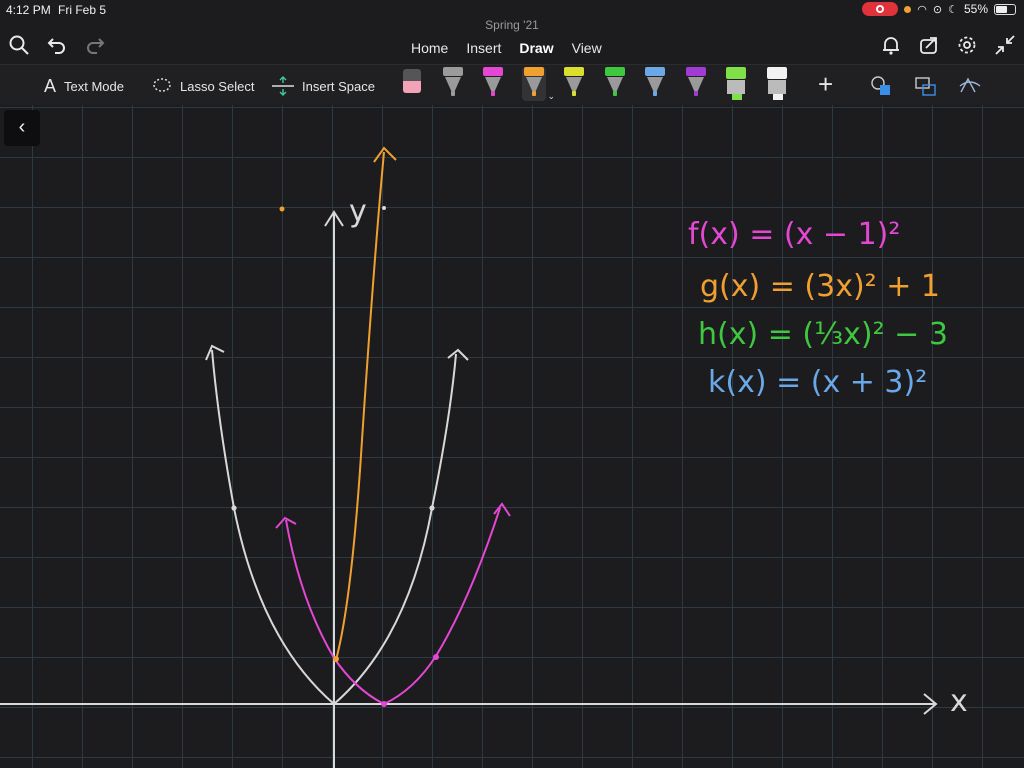 This screenshot has width=1024, height=768. Describe the element at coordinates (794, 234) in the screenshot. I see `equation-f: f(x) = (x − 1)²` at that location.